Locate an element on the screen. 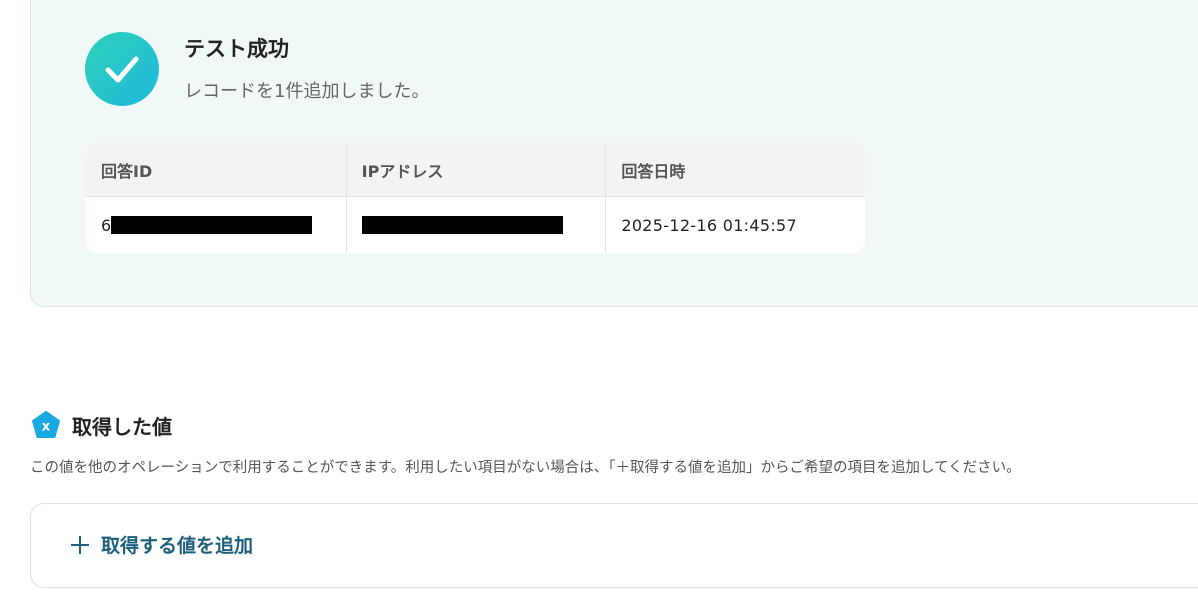 This screenshot has width=1198, height=596. cell-response-id: 6 is located at coordinates (216, 225).